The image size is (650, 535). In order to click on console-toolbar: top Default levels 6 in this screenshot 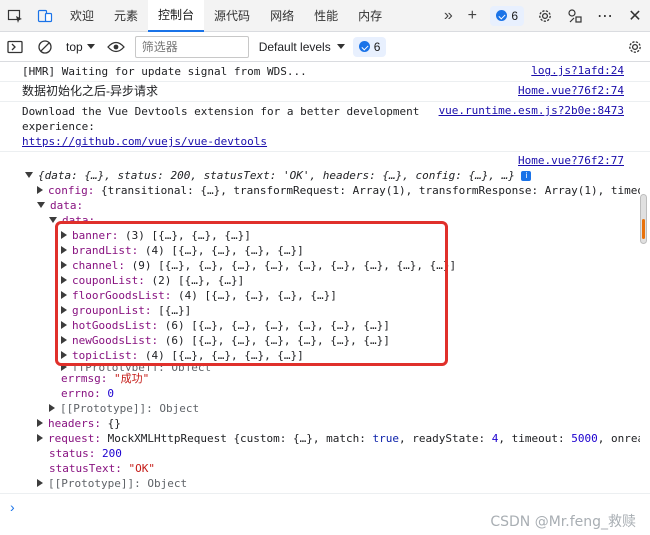, I will do `click(325, 47)`.